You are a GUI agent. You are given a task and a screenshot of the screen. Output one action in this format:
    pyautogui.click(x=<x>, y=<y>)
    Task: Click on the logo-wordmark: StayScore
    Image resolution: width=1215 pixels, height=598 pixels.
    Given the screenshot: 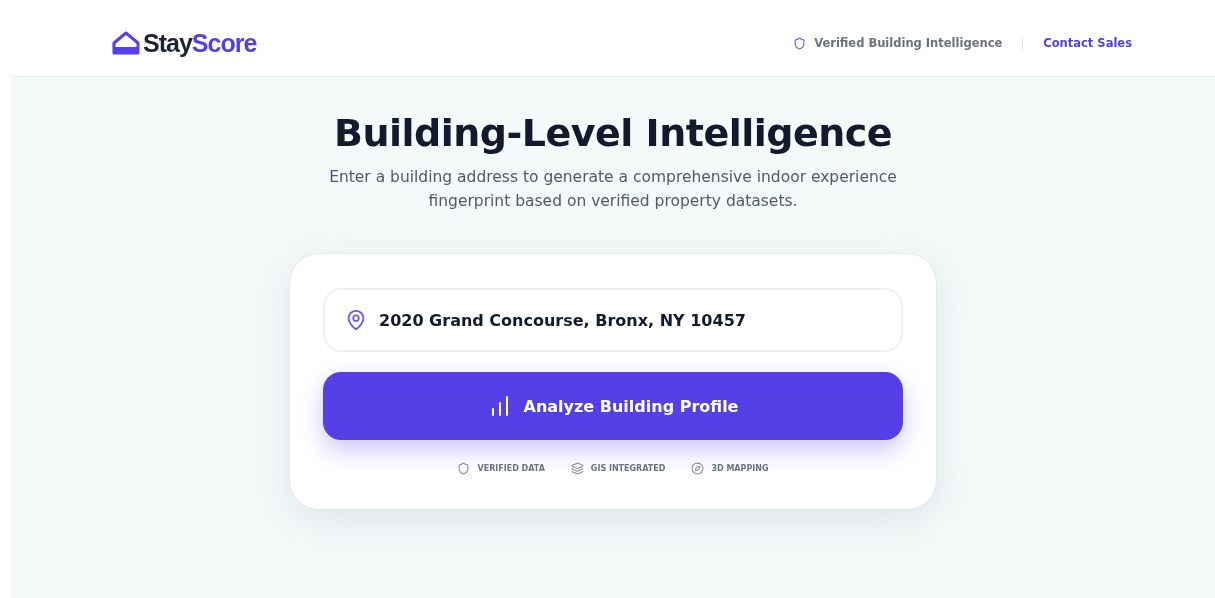 What is the action you would take?
    pyautogui.click(x=200, y=43)
    